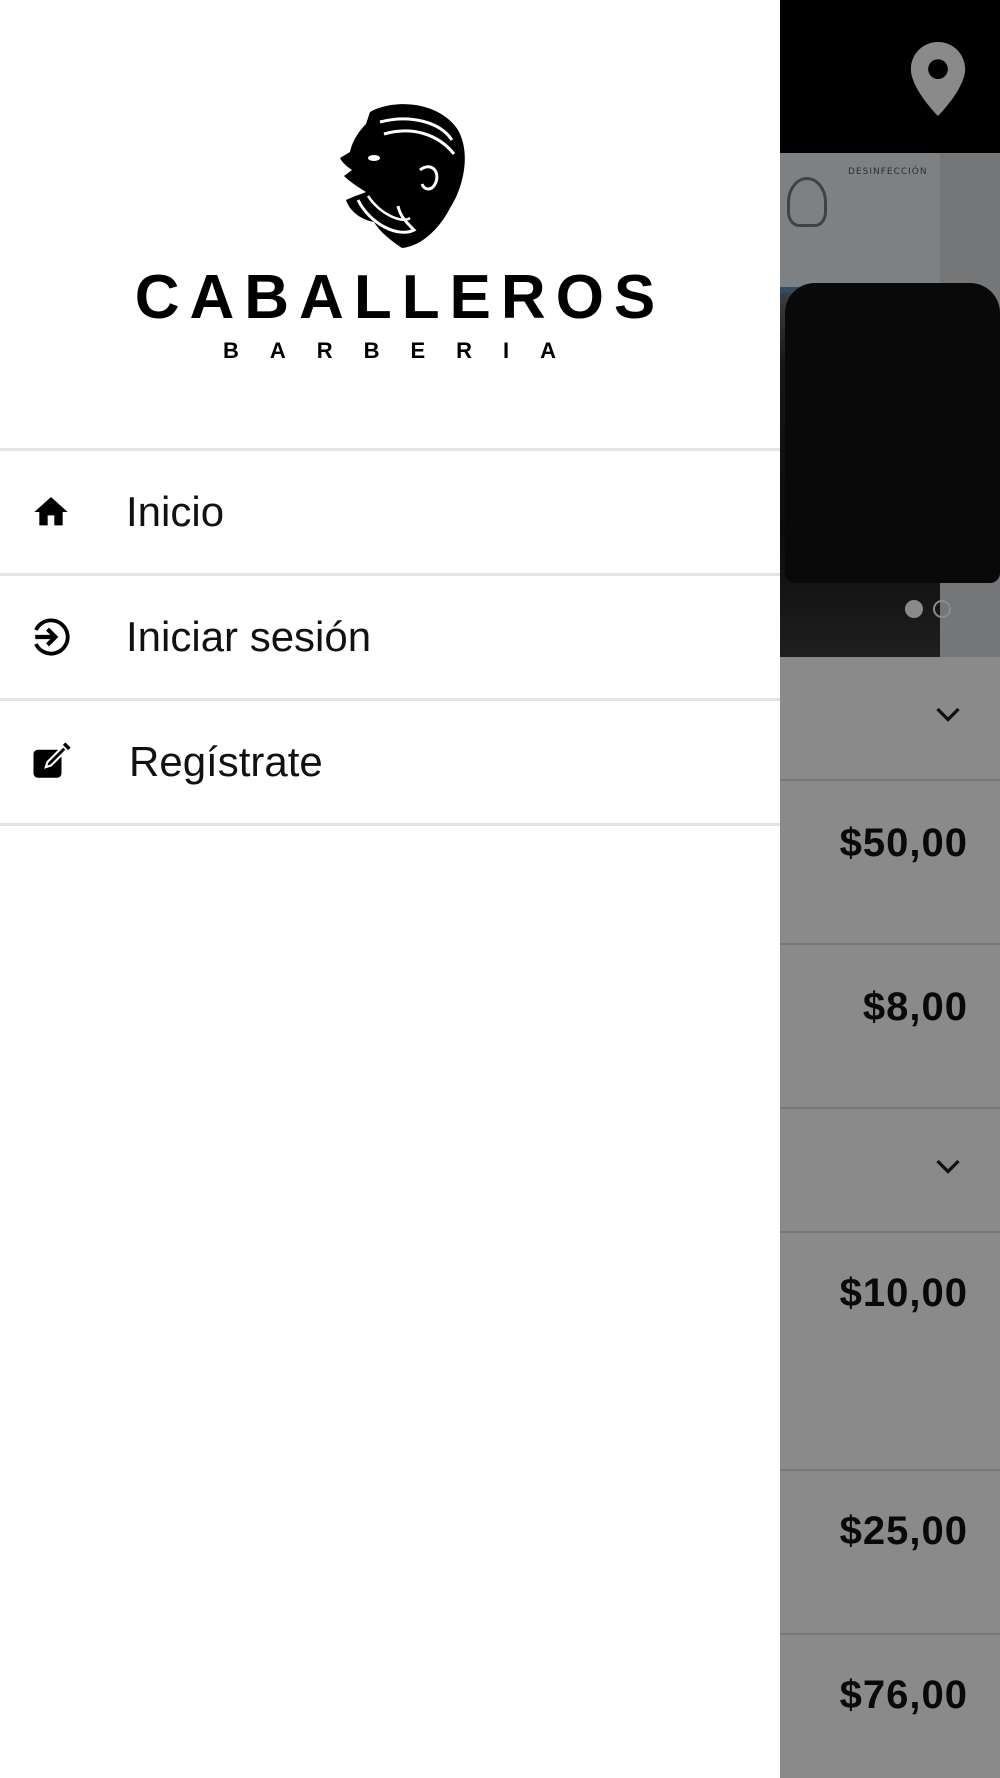 The height and width of the screenshot is (1778, 1000). I want to click on home-icon, so click(51, 512).